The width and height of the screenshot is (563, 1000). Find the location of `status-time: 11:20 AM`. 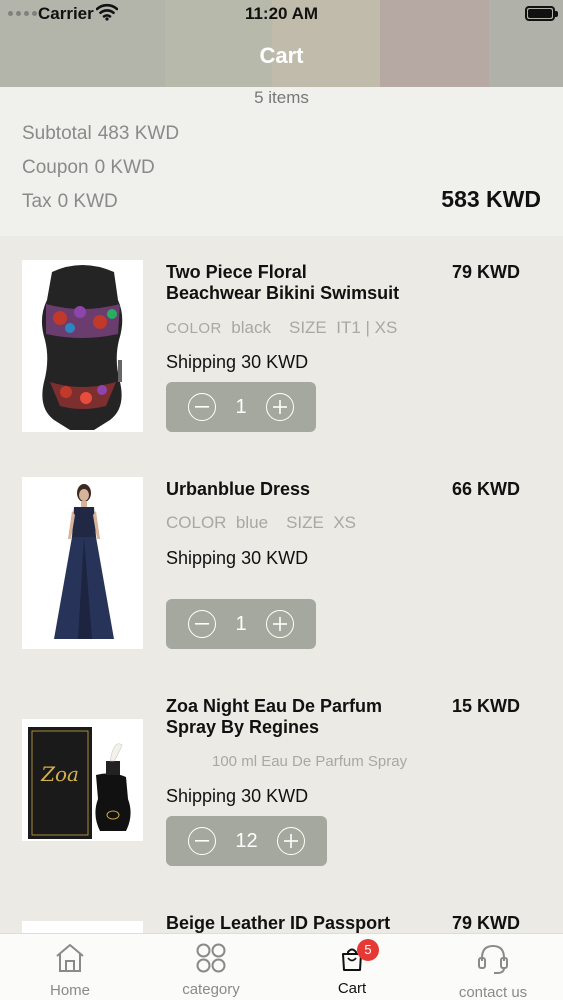

status-time: 11:20 AM is located at coordinates (281, 13).